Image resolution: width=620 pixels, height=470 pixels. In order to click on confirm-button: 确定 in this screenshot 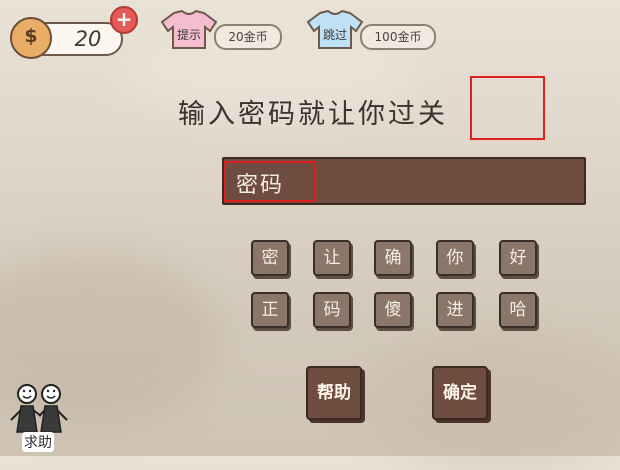, I will do `click(460, 393)`.